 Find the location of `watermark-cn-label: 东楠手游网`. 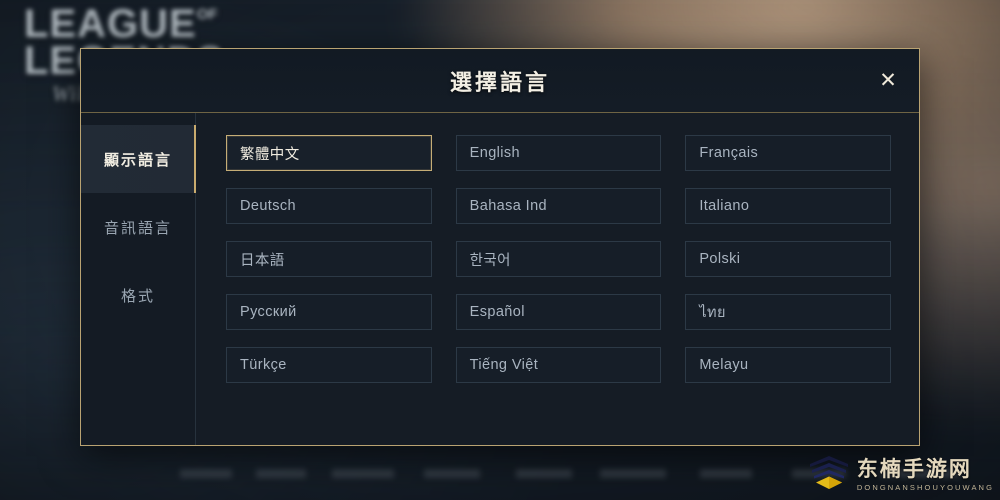

watermark-cn-label: 东楠手游网 is located at coordinates (914, 469).